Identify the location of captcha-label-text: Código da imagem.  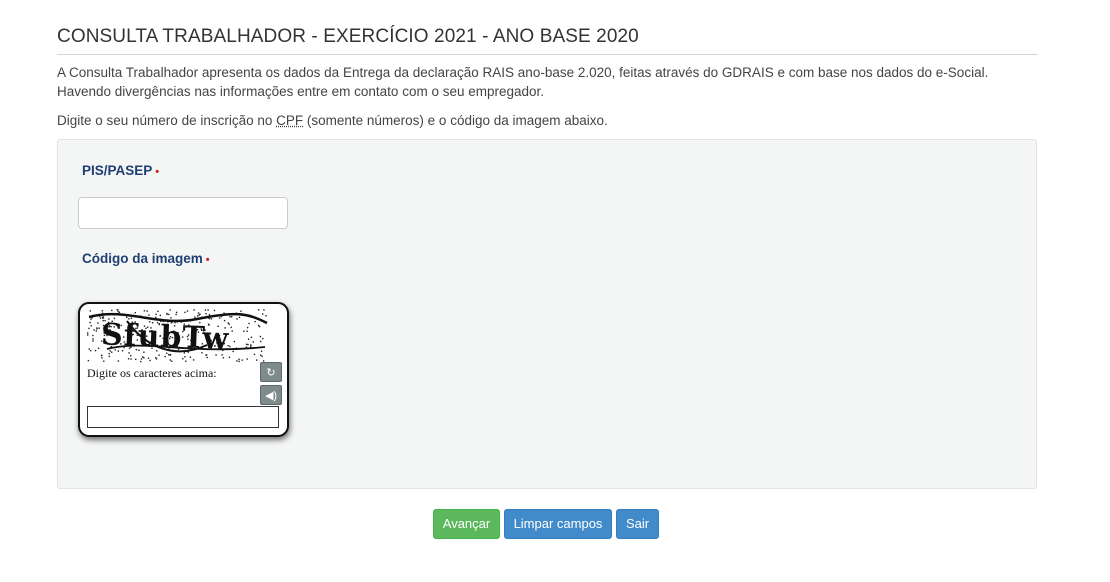
(142, 258).